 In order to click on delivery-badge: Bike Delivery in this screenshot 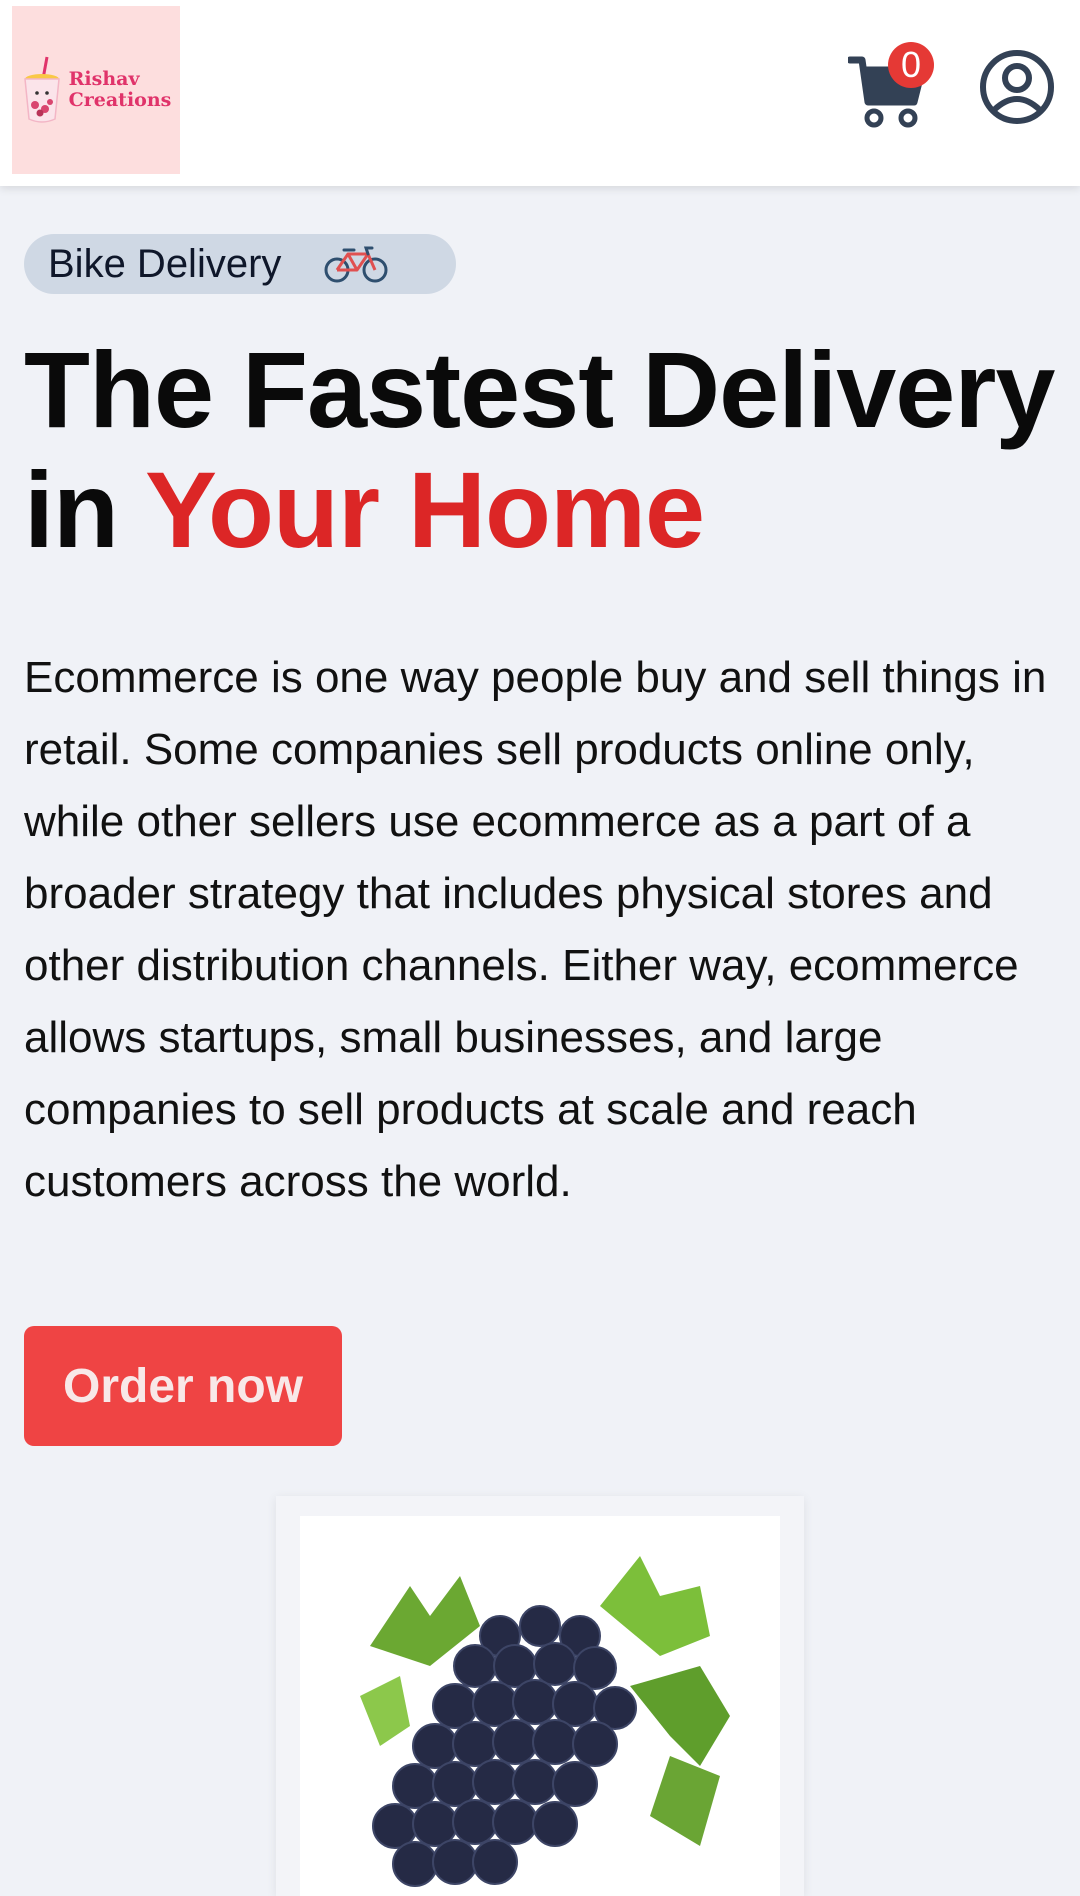, I will do `click(240, 264)`.